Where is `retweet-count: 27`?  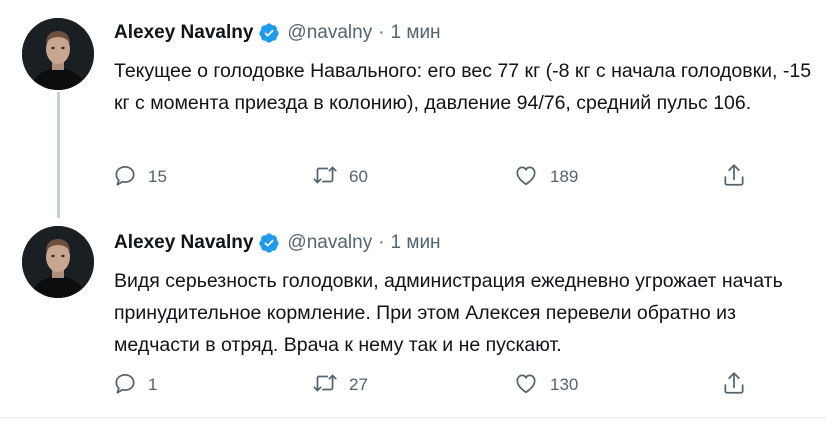
retweet-count: 27 is located at coordinates (358, 384).